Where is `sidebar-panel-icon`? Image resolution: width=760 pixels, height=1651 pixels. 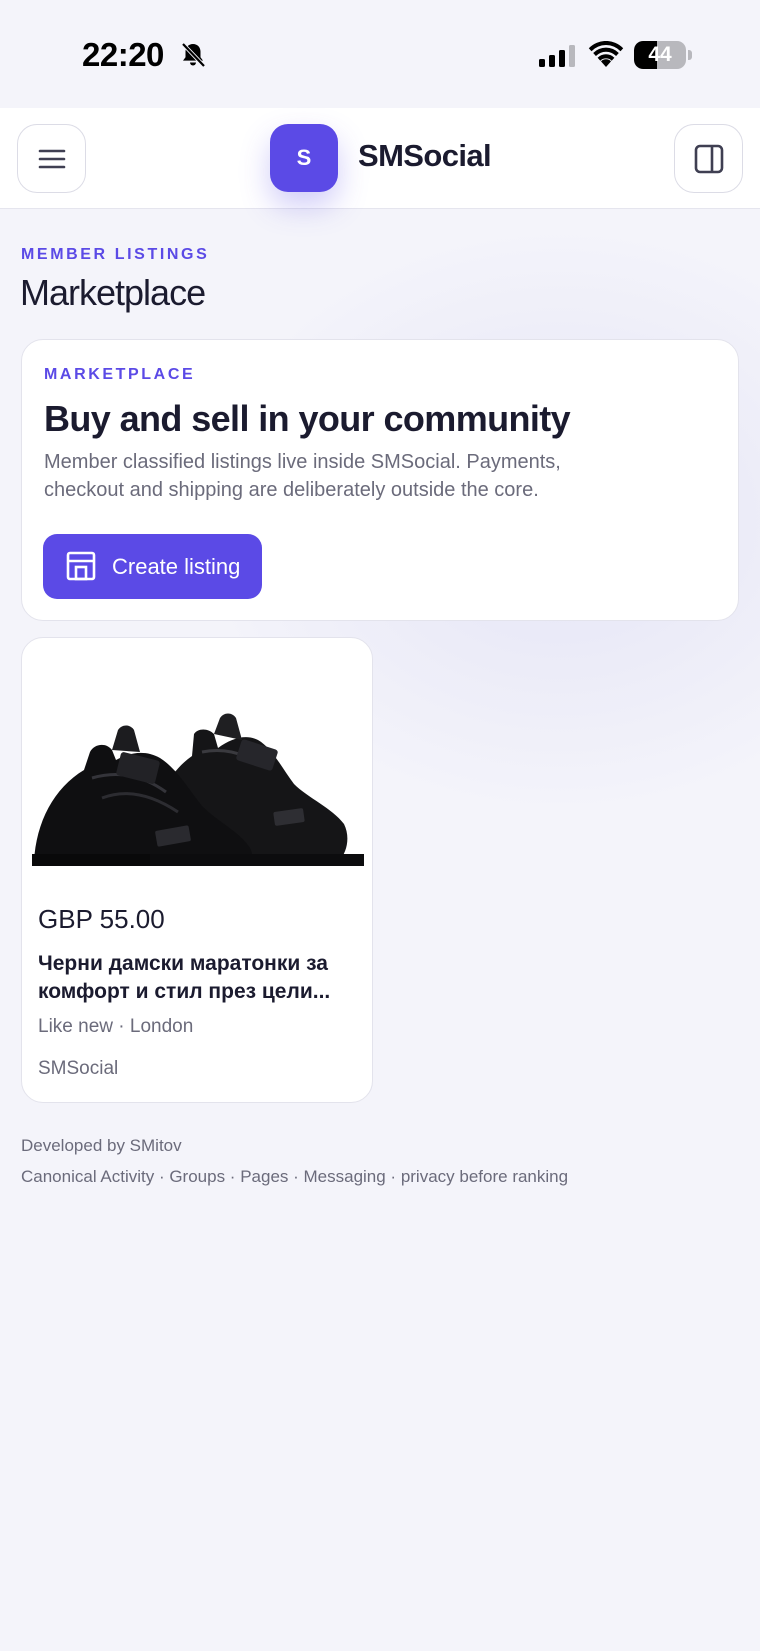 sidebar-panel-icon is located at coordinates (708, 158).